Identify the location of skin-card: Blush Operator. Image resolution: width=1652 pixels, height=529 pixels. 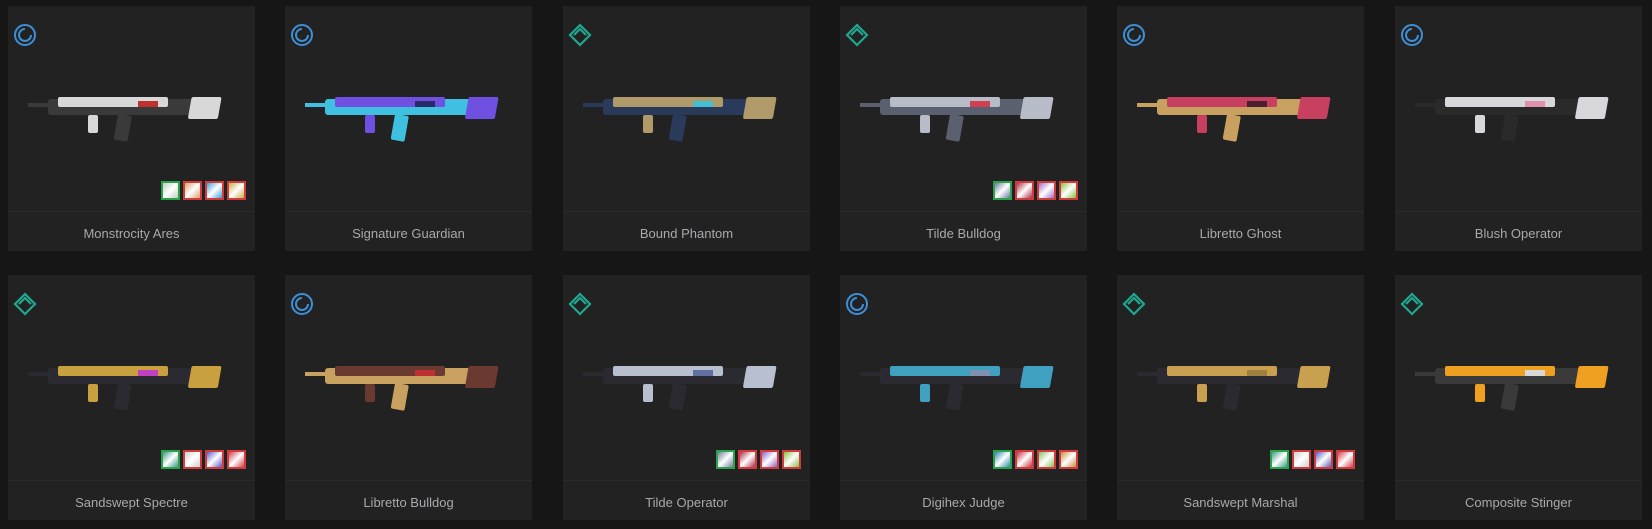
(1518, 128).